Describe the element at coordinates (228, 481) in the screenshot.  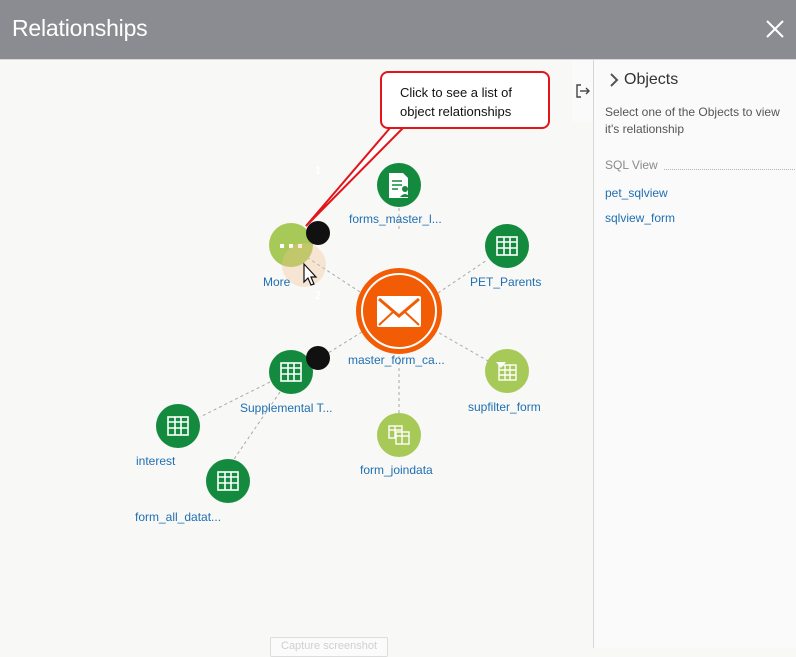
I see `node-form-all` at that location.